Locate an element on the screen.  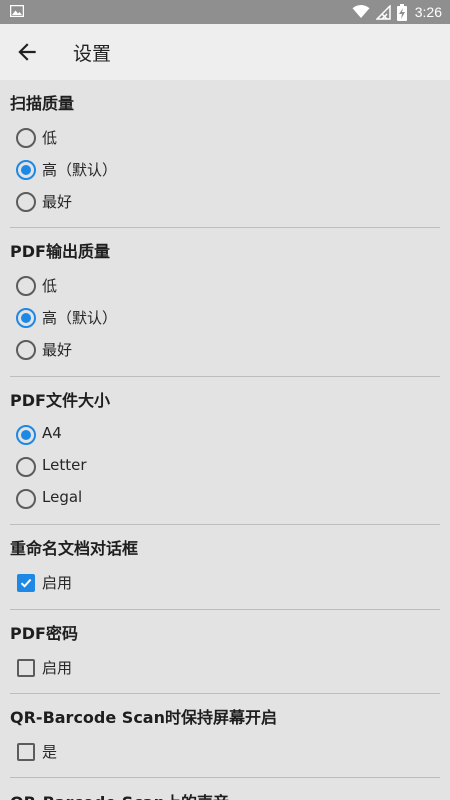
status-bar: 3:26 is located at coordinates (225, 12).